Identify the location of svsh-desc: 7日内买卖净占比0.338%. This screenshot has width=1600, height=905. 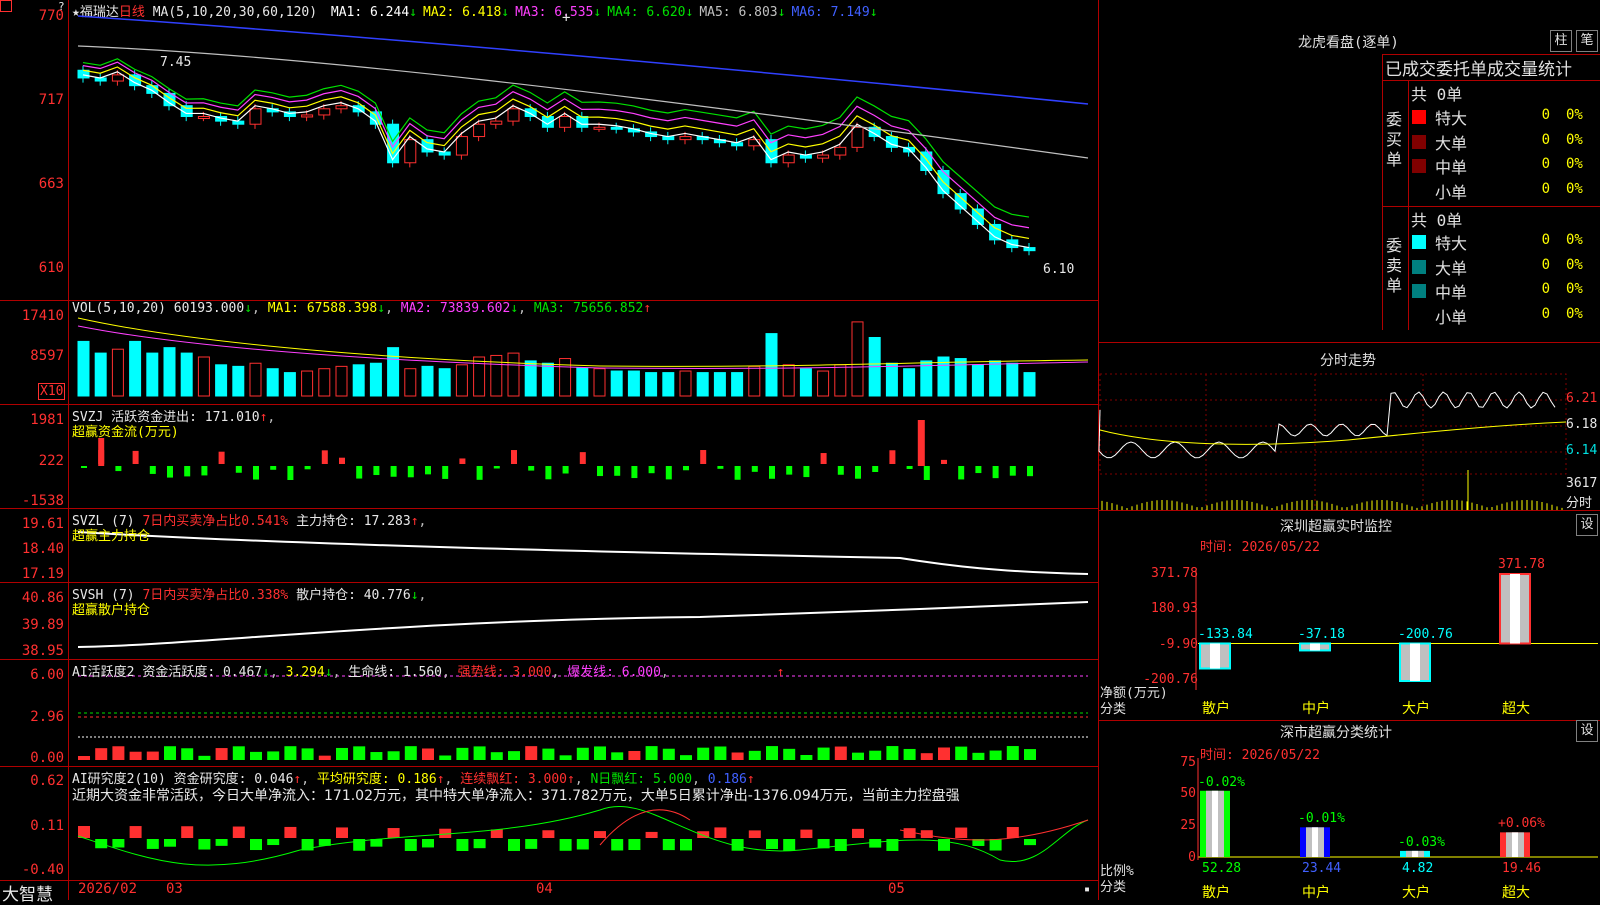
(215, 595).